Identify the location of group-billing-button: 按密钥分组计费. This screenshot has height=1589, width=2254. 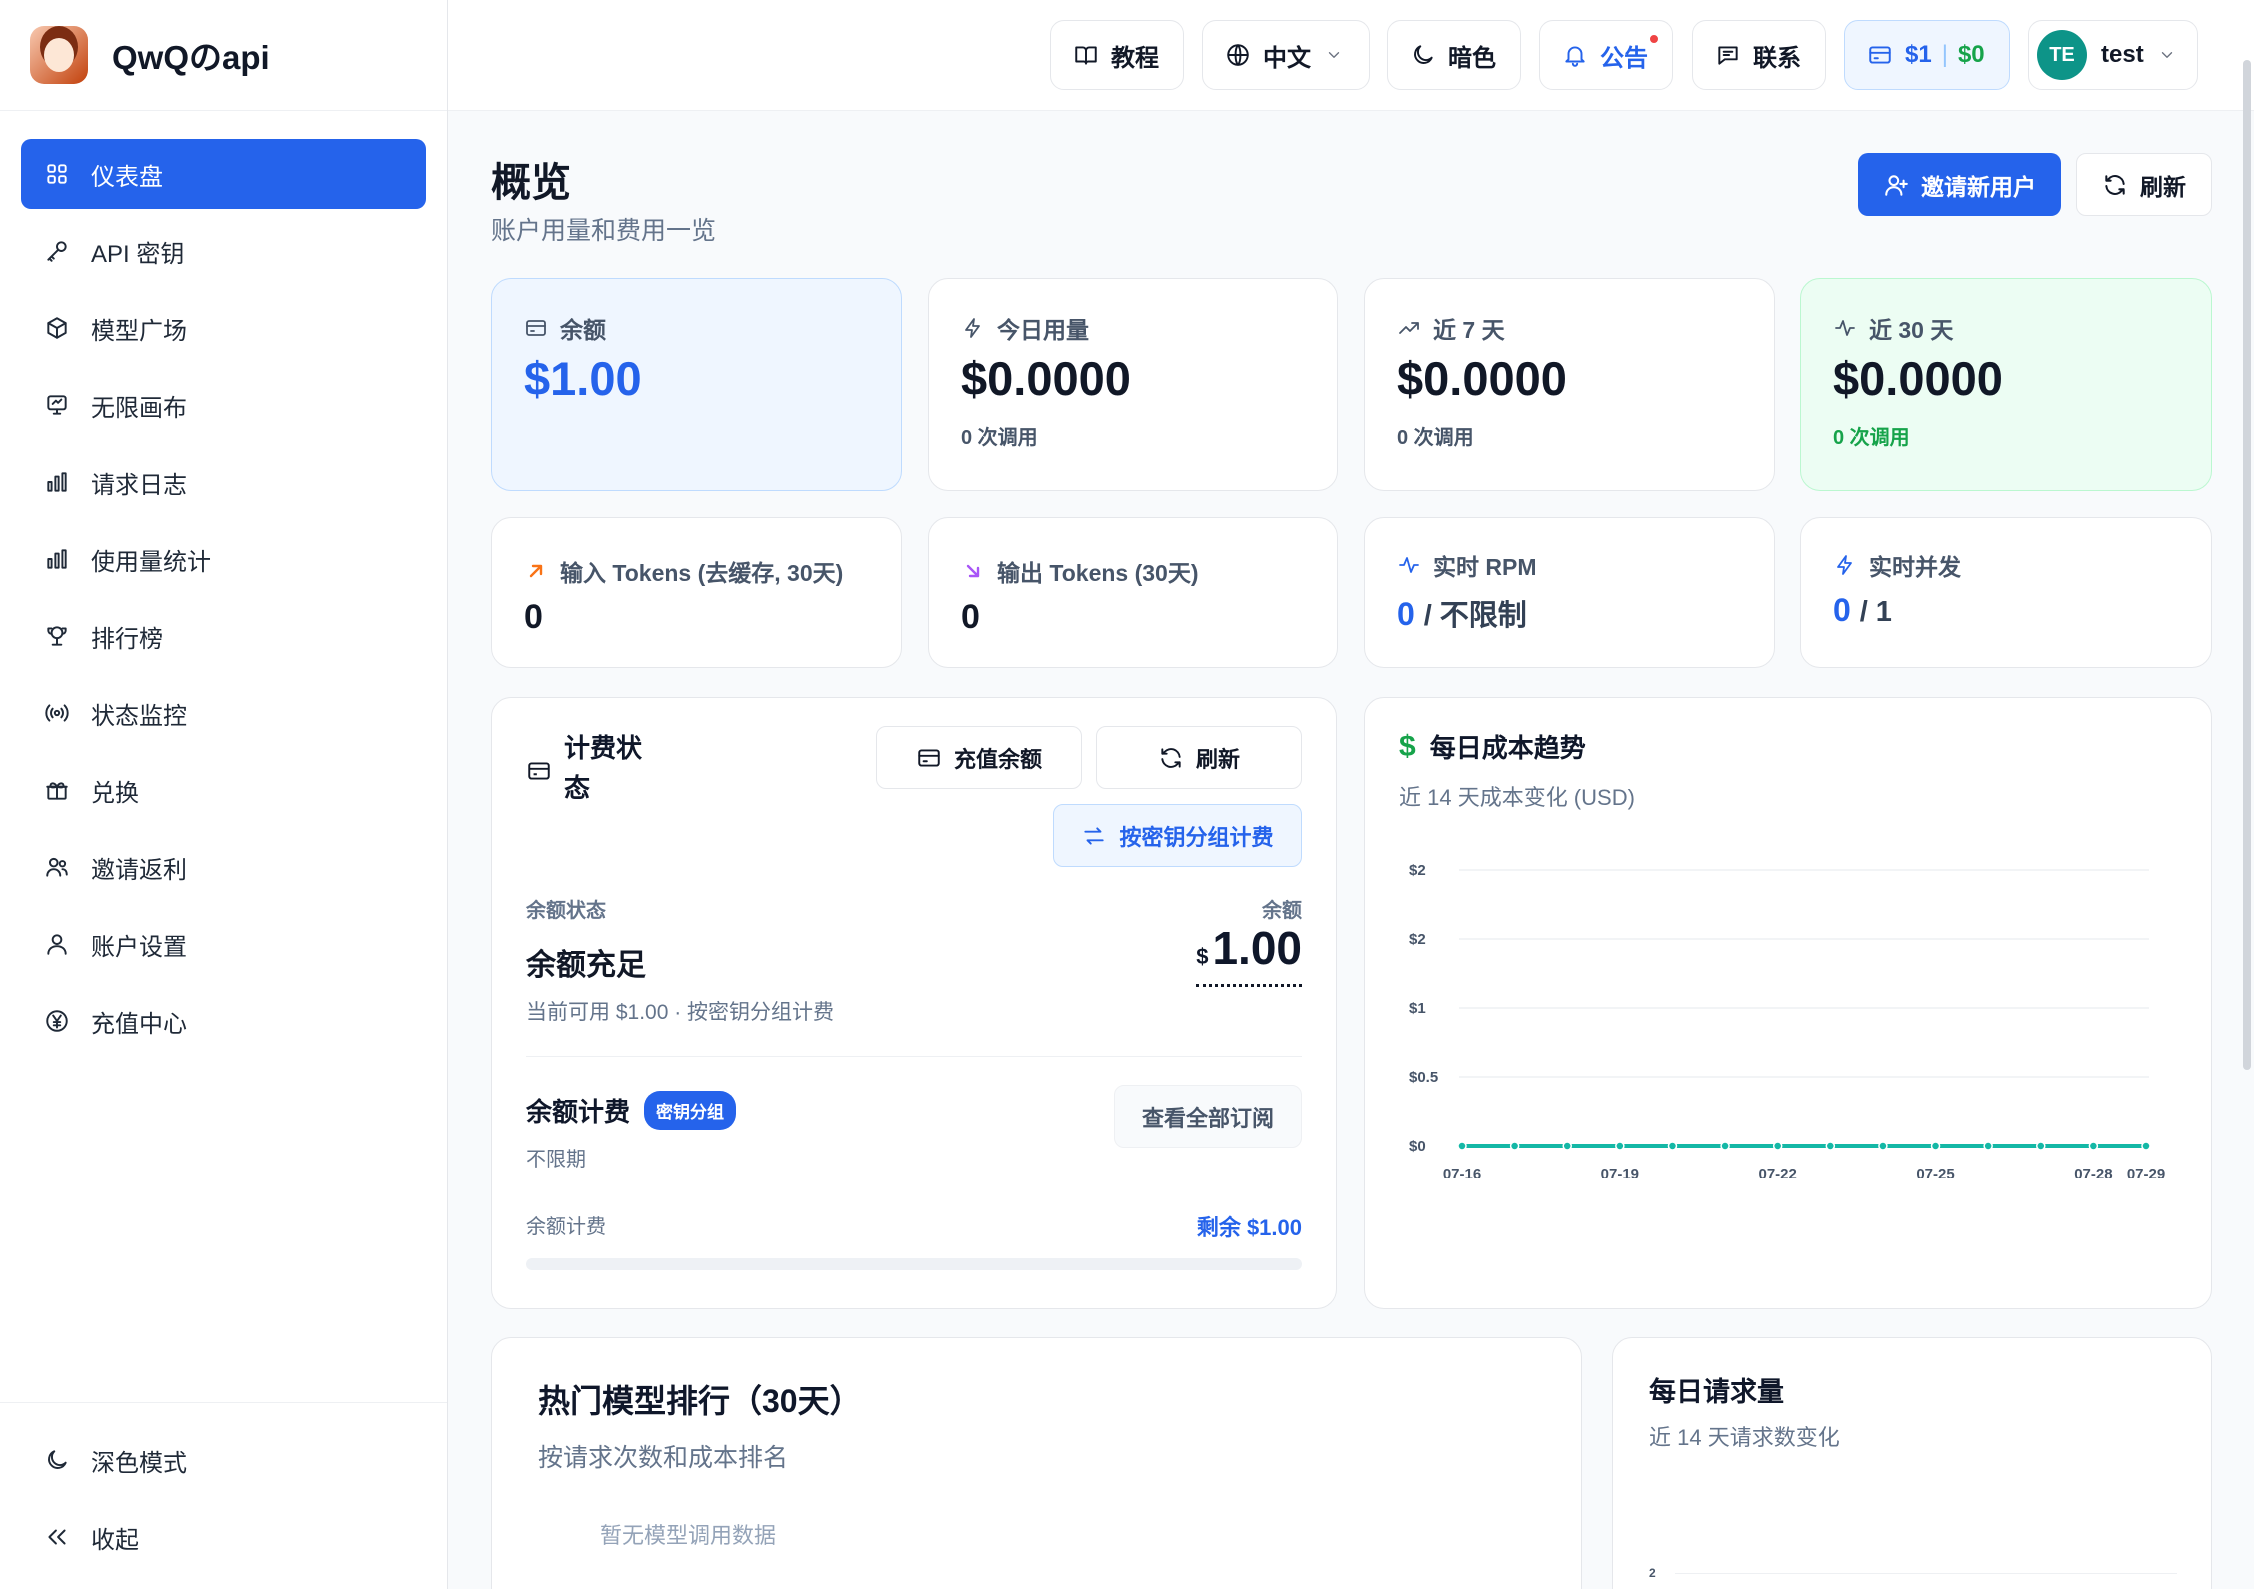
(1177, 835).